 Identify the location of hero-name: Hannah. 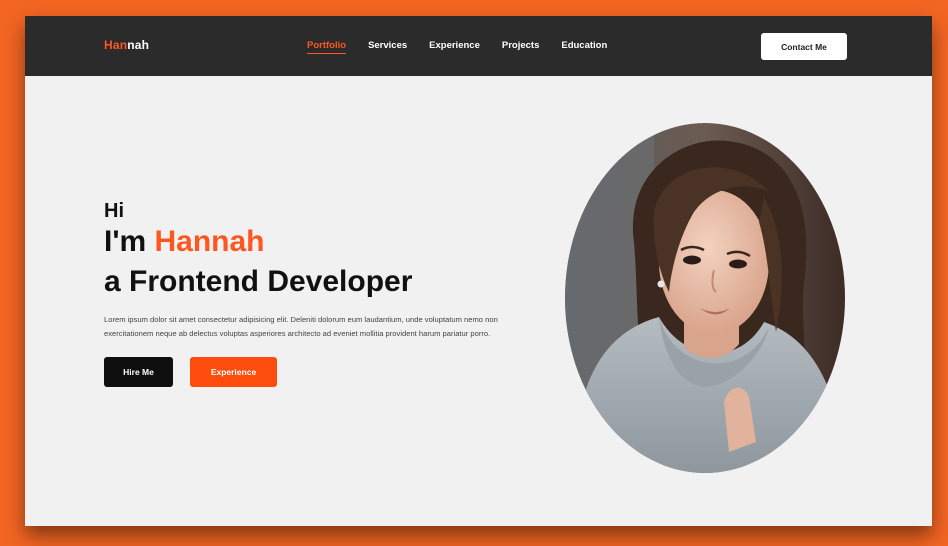
(209, 241).